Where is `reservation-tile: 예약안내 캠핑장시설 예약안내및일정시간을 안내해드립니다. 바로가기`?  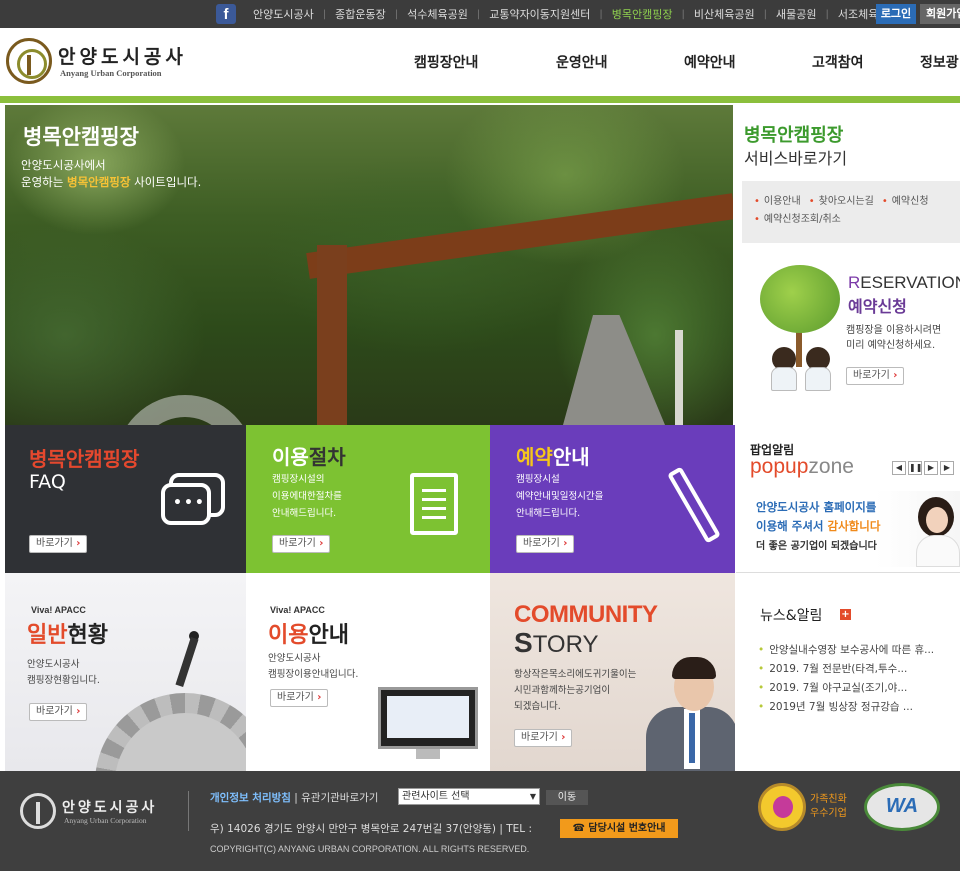
reservation-tile: 예약안내 캠핑장시설 예약안내및일정시간을 안내해드립니다. 바로가기 is located at coordinates (612, 499).